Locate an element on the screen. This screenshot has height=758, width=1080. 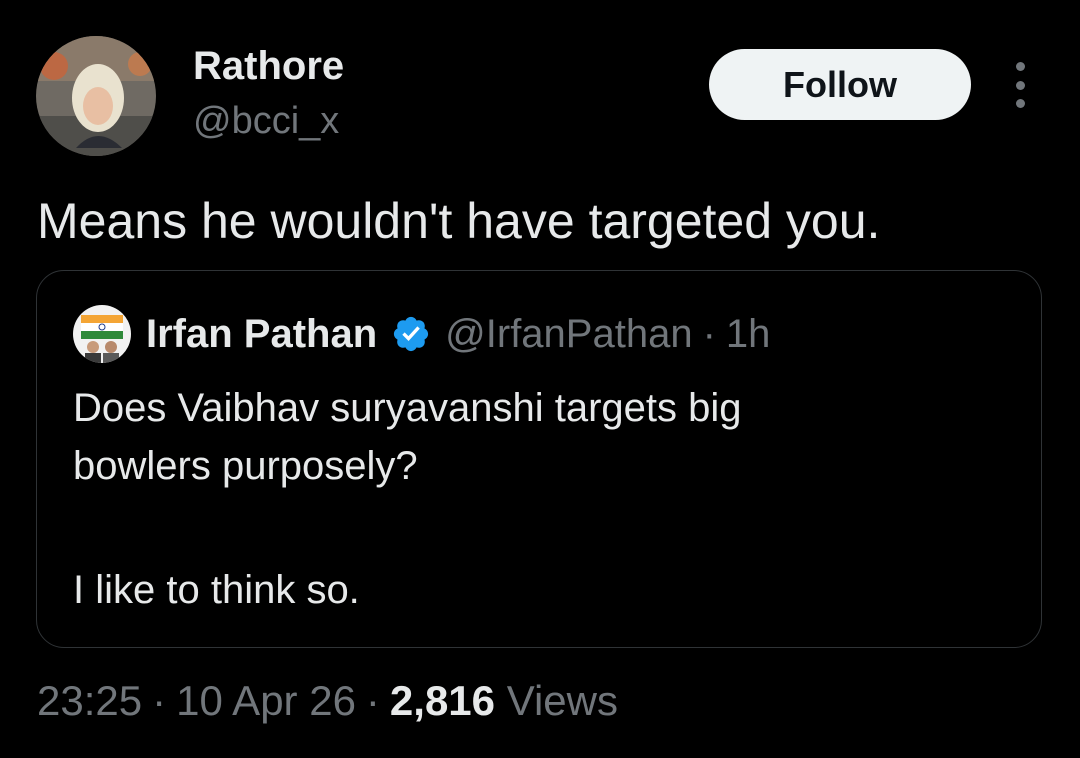
tweet-text: Means he wouldn't have targeted you. is located at coordinates (459, 221).